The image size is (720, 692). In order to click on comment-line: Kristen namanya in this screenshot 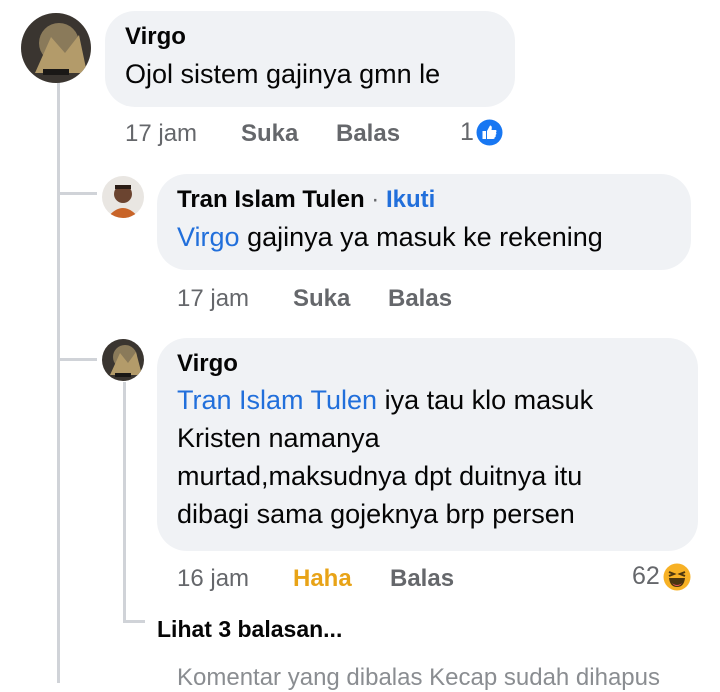, I will do `click(278, 438)`.